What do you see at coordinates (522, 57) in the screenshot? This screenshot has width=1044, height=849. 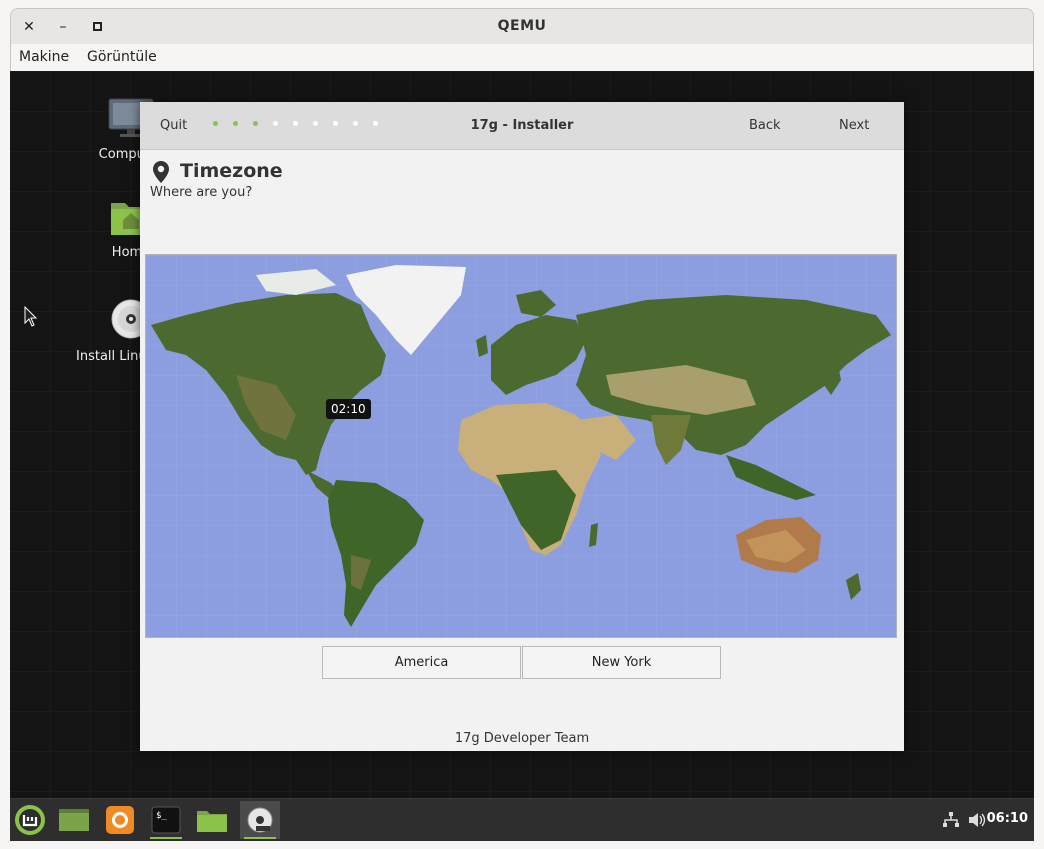 I see `qemu-menubar: Makine Görüntüle` at bounding box center [522, 57].